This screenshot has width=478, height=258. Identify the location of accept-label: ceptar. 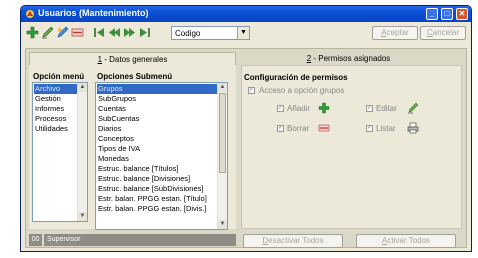
(397, 32).